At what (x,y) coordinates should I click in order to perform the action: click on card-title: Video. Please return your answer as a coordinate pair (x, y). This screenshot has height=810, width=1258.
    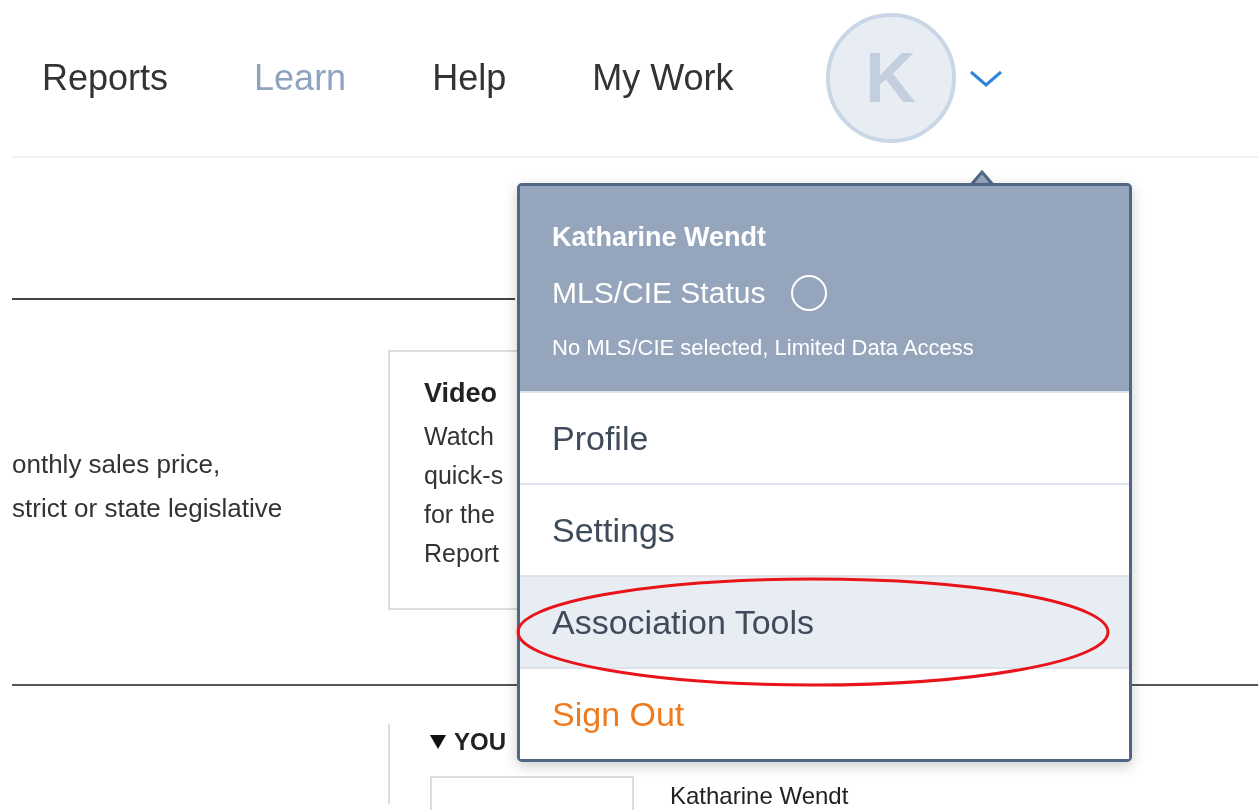
    Looking at the image, I should click on (461, 393).